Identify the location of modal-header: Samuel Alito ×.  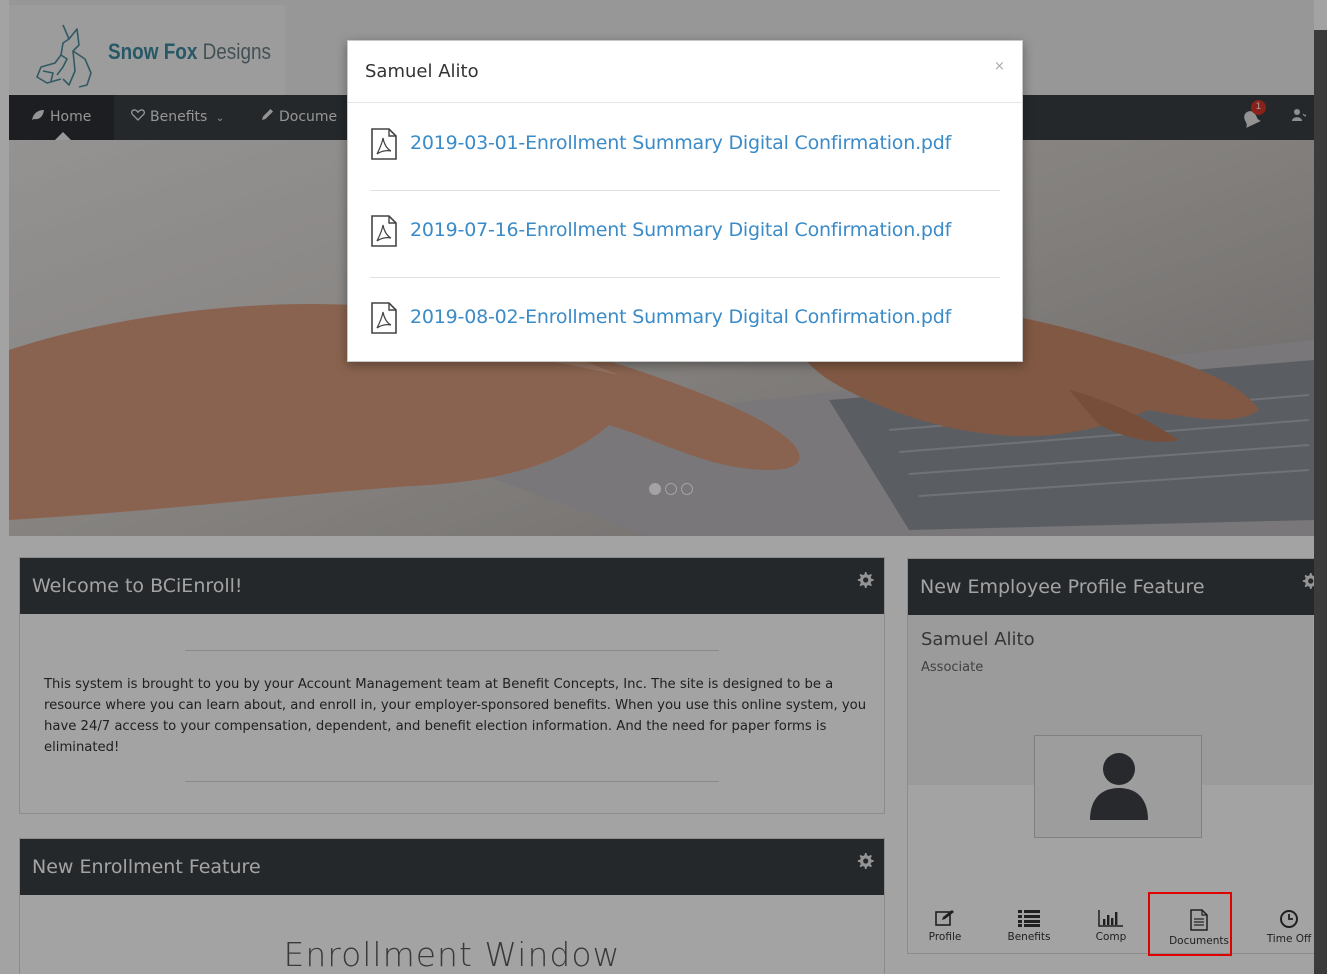
(685, 72).